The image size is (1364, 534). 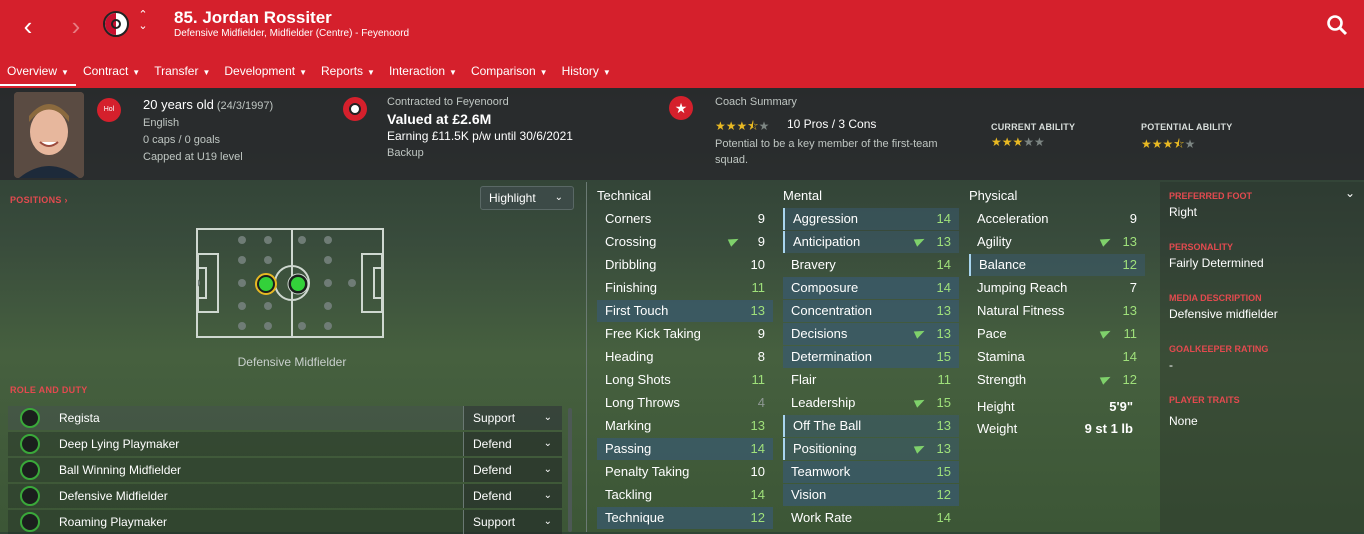 What do you see at coordinates (38, 72) in the screenshot?
I see `tab-overview: Overview ▼` at bounding box center [38, 72].